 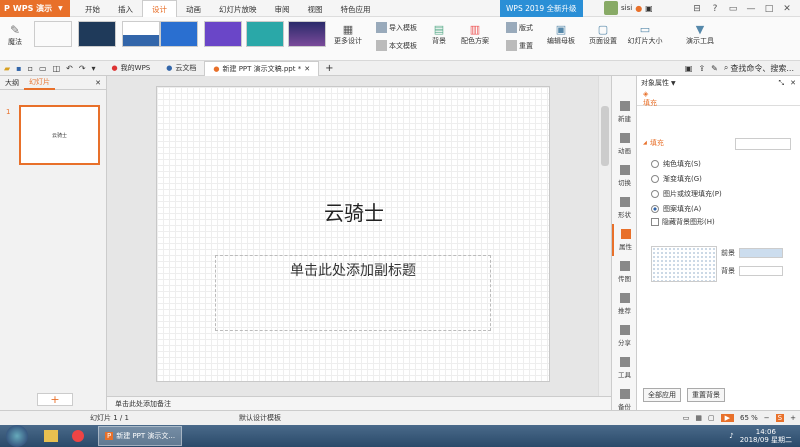 I want to click on add-tab-icon: +, so click(x=329, y=68).